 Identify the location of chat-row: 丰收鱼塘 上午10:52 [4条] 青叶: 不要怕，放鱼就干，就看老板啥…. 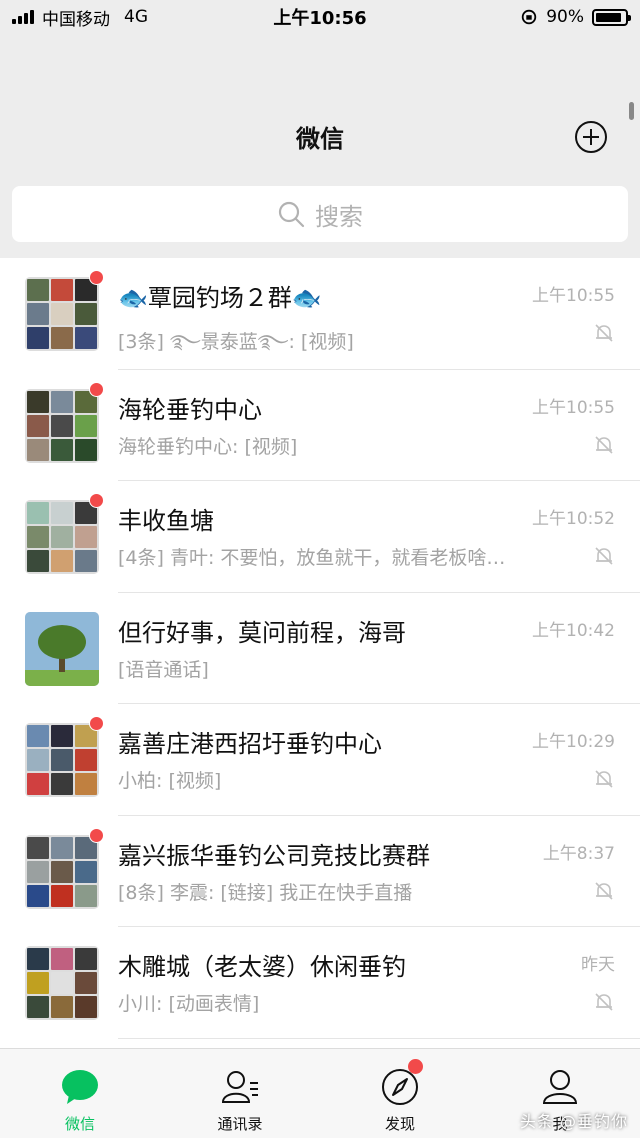
(320, 537).